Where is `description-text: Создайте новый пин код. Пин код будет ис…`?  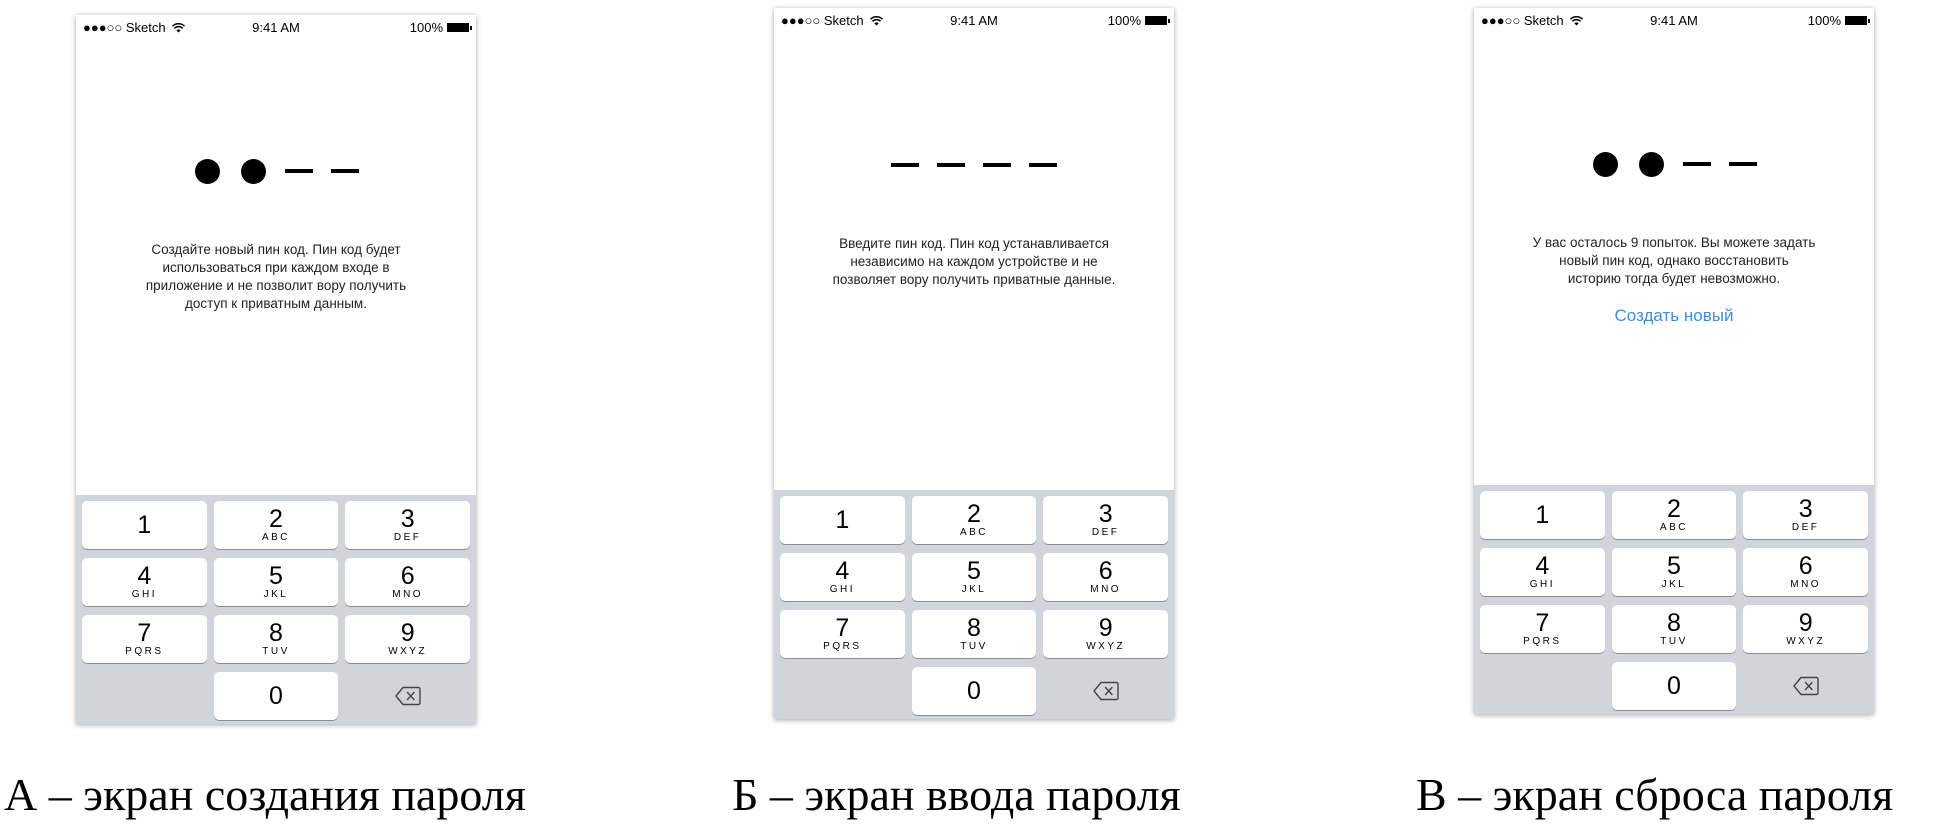 description-text: Создайте новый пин код. Пин код будет ис… is located at coordinates (276, 276).